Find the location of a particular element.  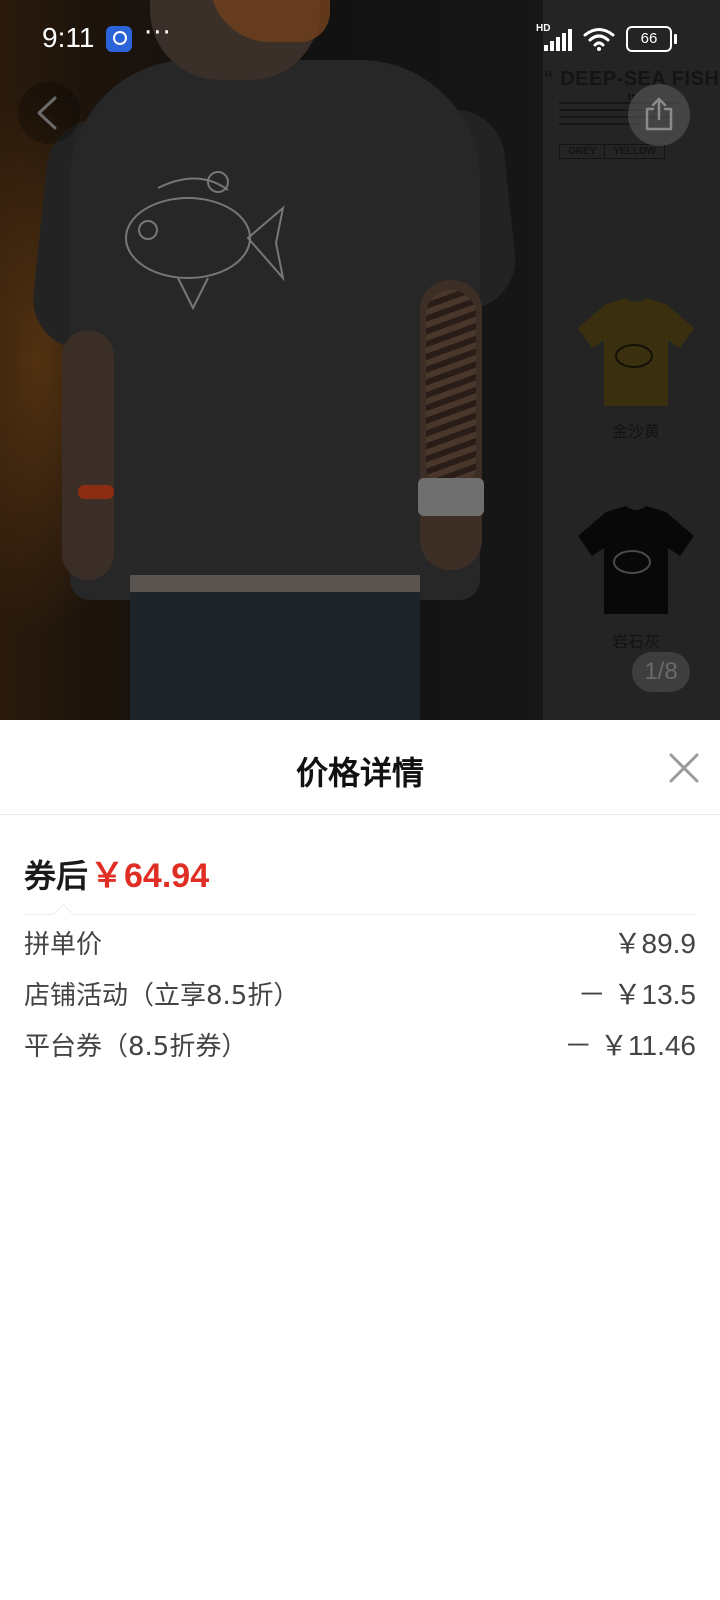

model-bracelet is located at coordinates (96, 492).